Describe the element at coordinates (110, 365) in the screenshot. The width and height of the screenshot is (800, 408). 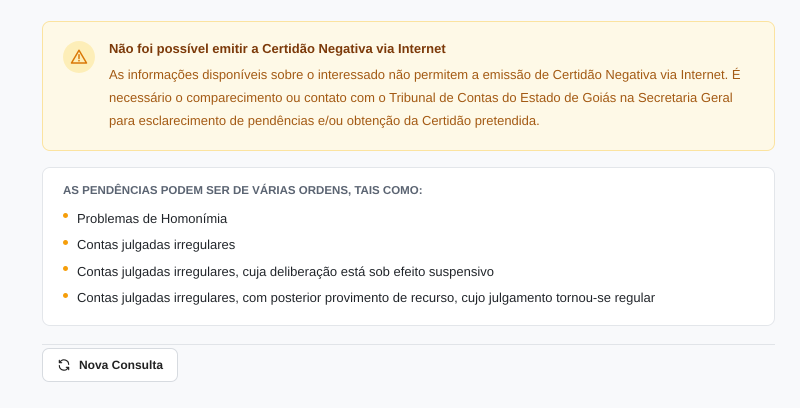
I see `new-query-button: Nova Consulta` at that location.